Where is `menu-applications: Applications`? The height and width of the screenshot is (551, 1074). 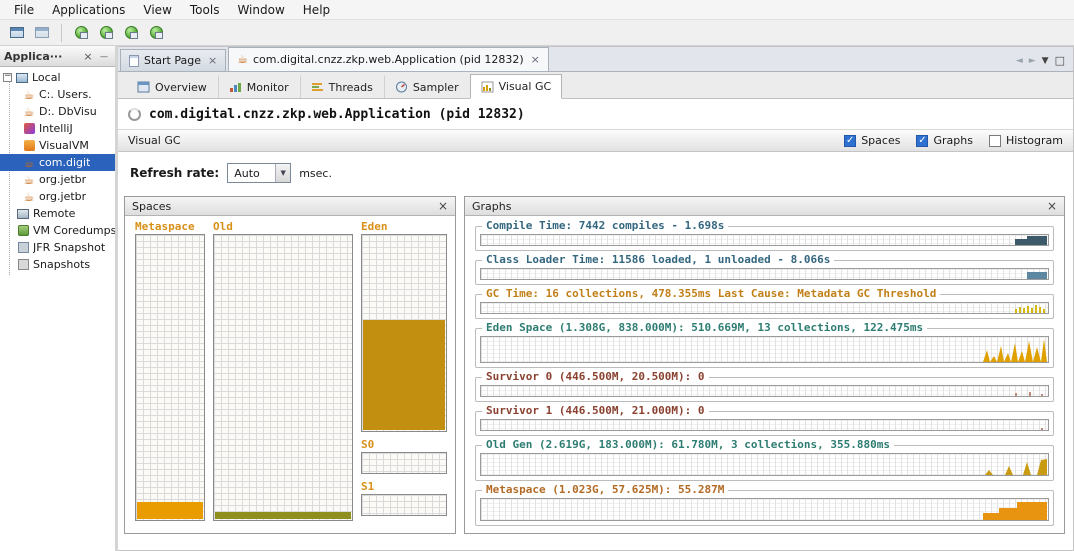
menu-applications: Applications is located at coordinates (88, 10).